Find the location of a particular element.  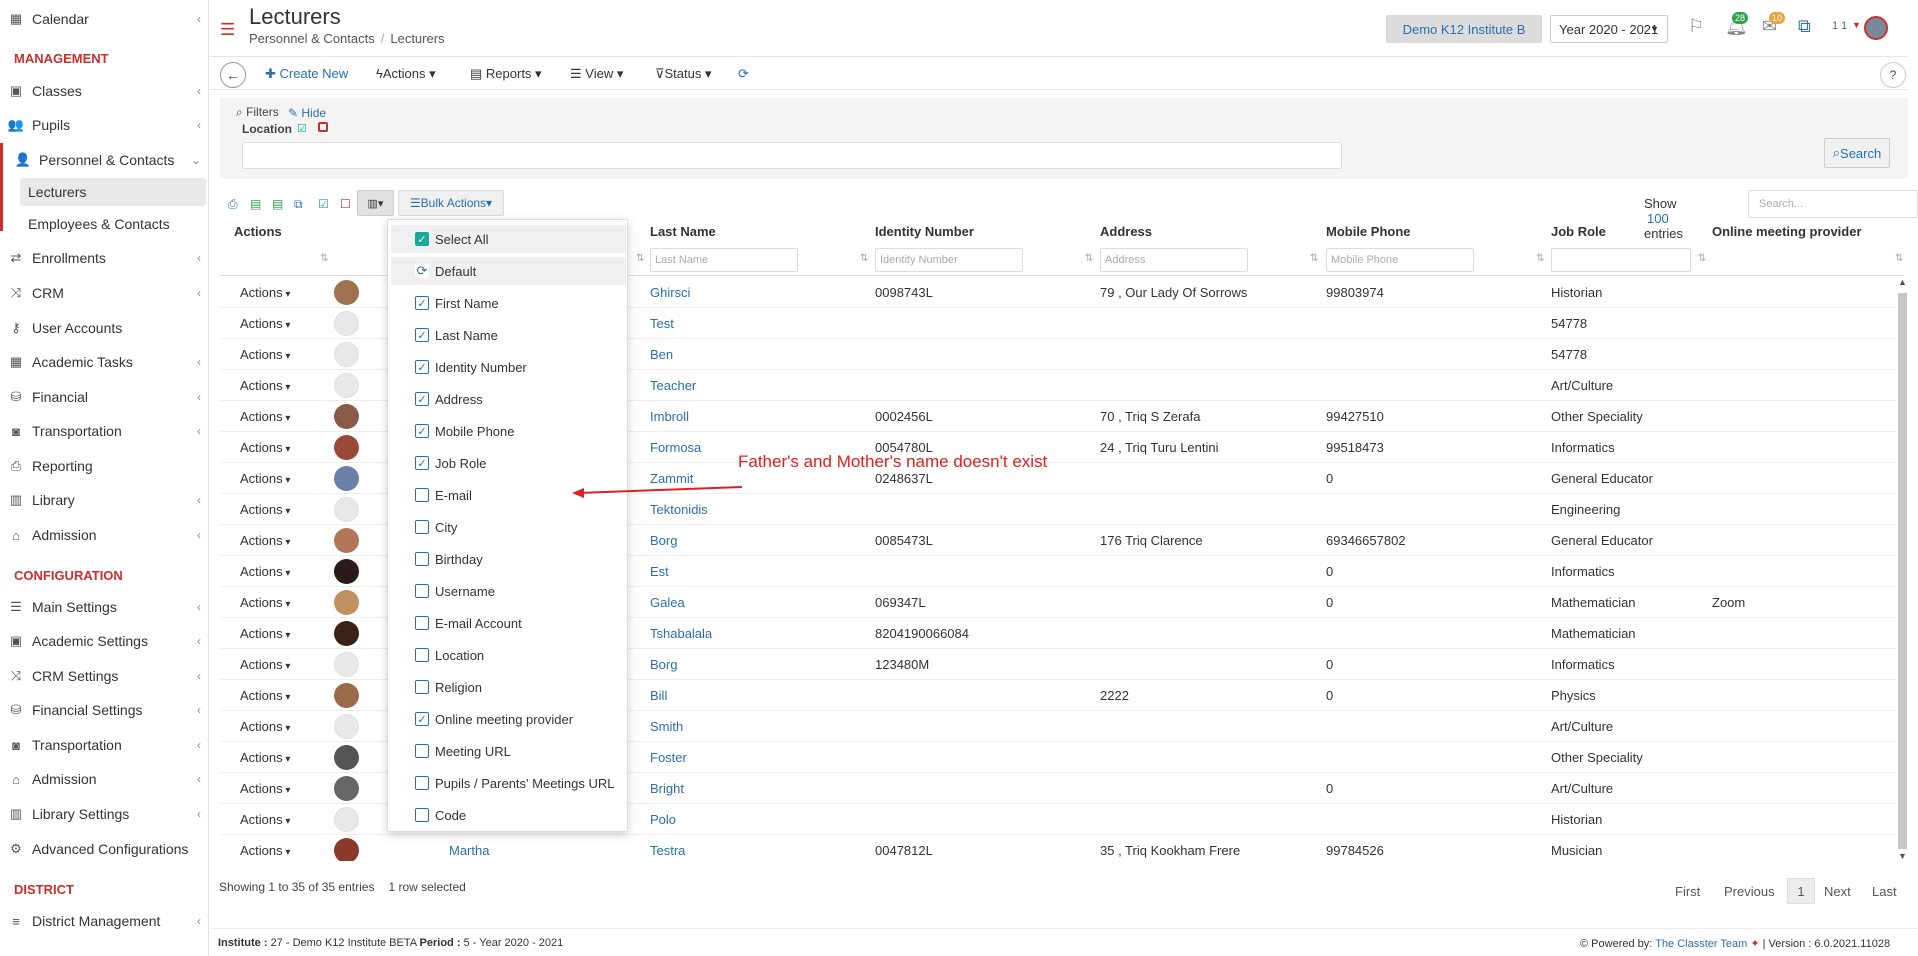

column-option-username: Username is located at coordinates (508, 591).